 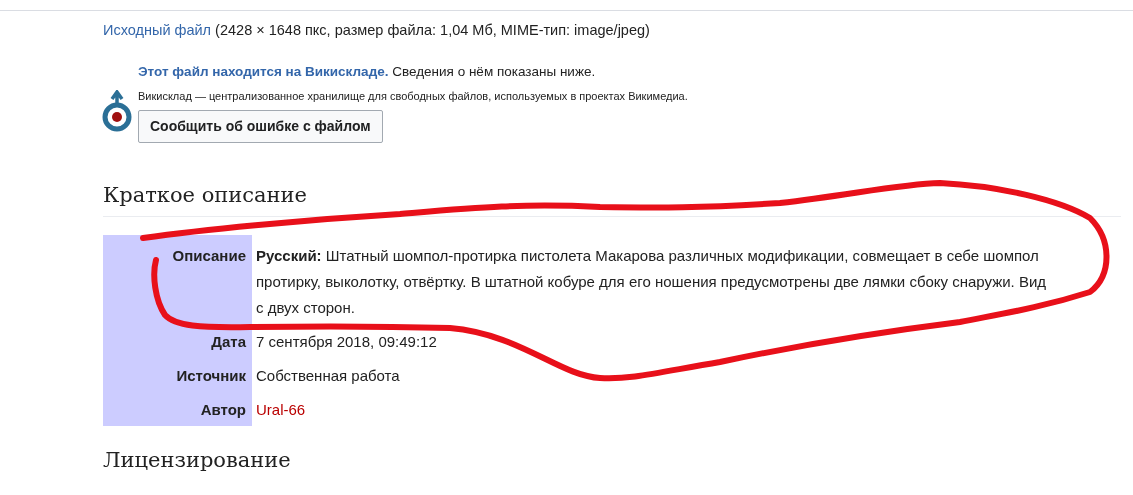 I want to click on field-value: Русский: Штатный шомпол-протирка пистолета Макарова различных модификации, совмещает в себе шомпол протирку, выколотку, отвёртку. В штатной кобуре для его ношения предусмотрены две лямки сбоку снаружи. Вид с двух сторон., so click(x=651, y=281).